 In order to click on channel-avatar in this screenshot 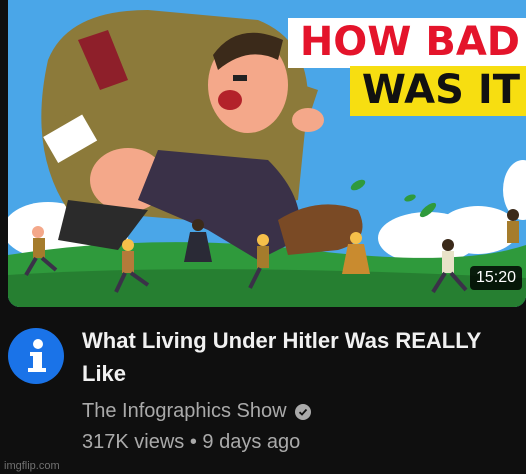, I will do `click(36, 356)`.